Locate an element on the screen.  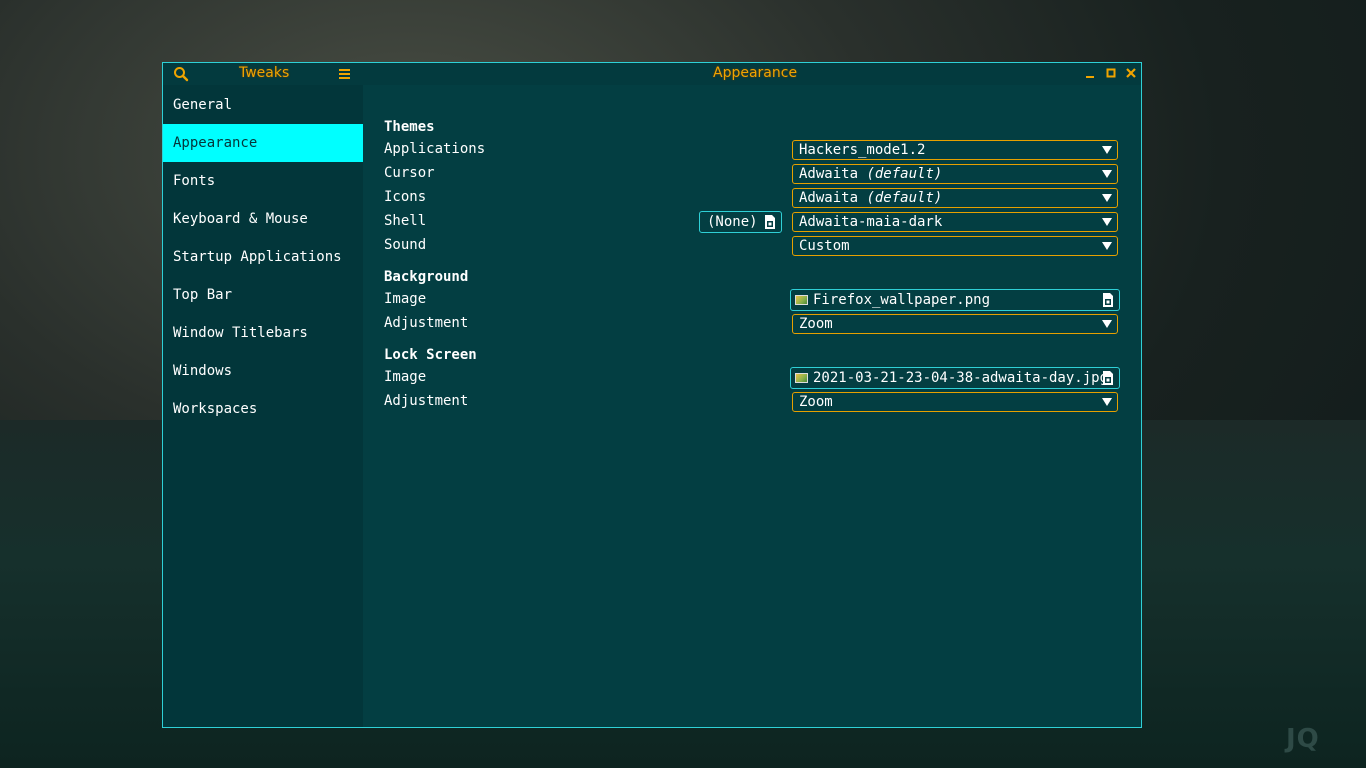
sidebar-item-startup-applications: Startup Applications is located at coordinates (263, 257).